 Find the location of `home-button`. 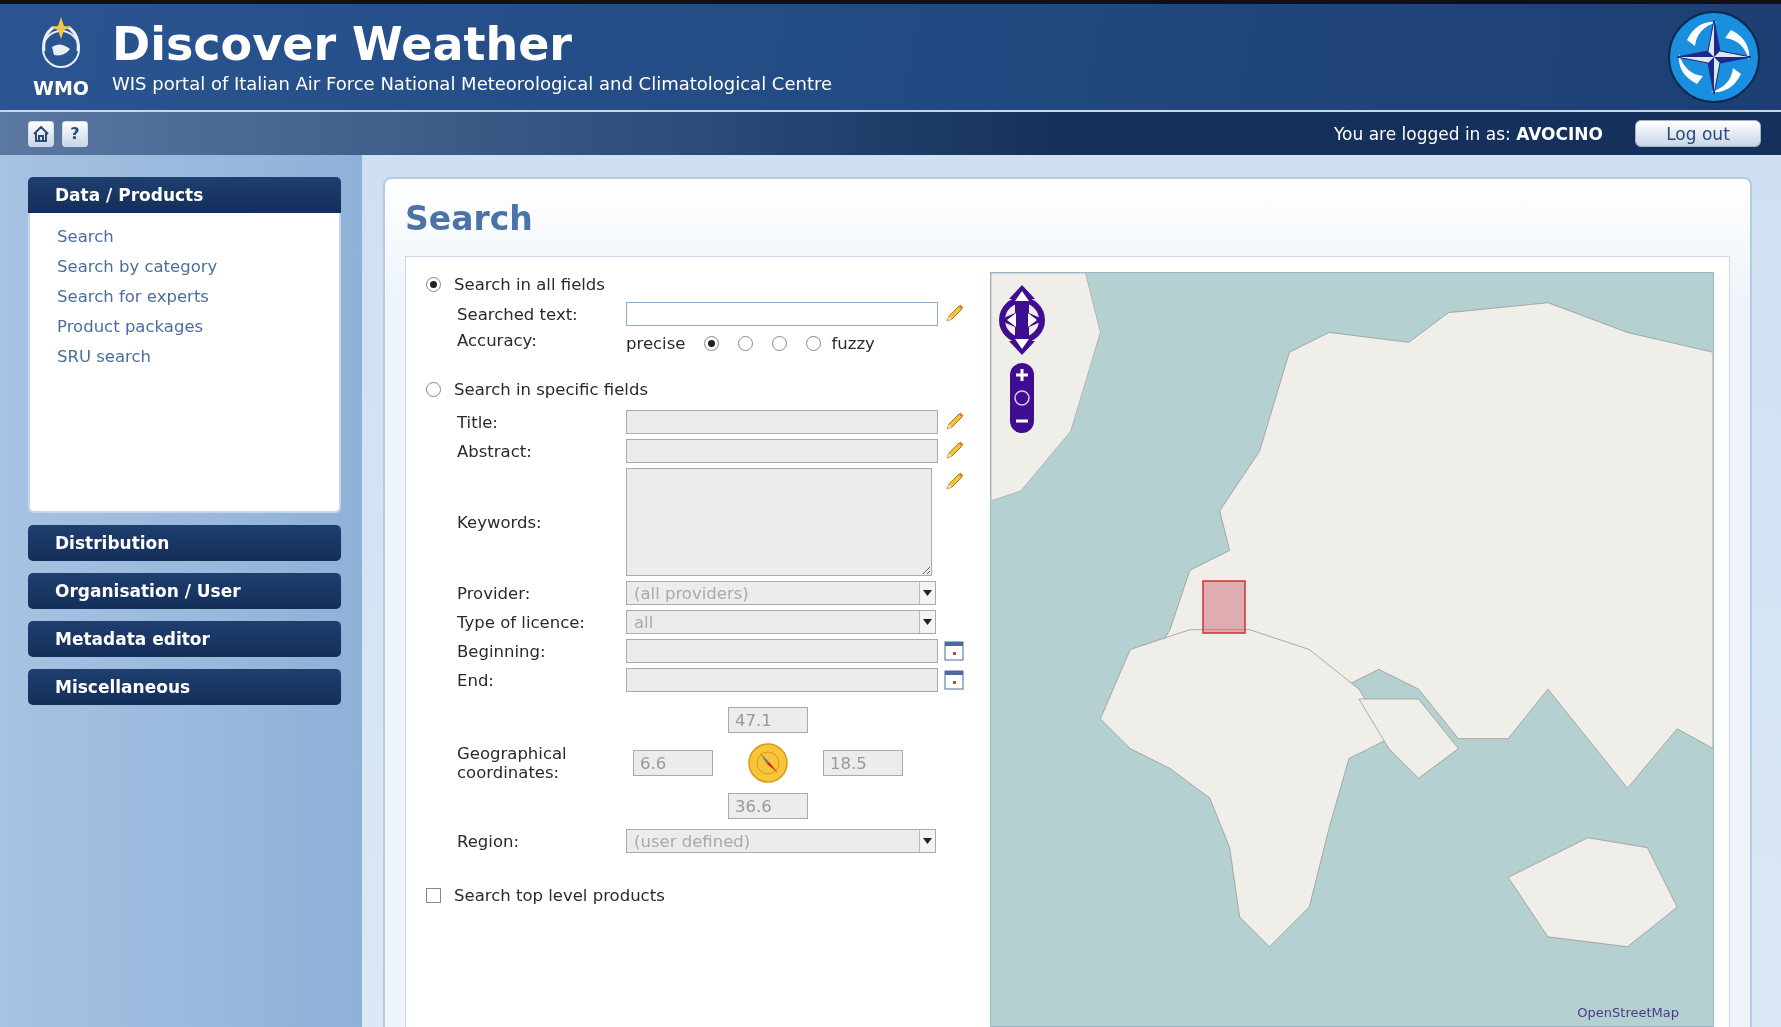

home-button is located at coordinates (41, 133).